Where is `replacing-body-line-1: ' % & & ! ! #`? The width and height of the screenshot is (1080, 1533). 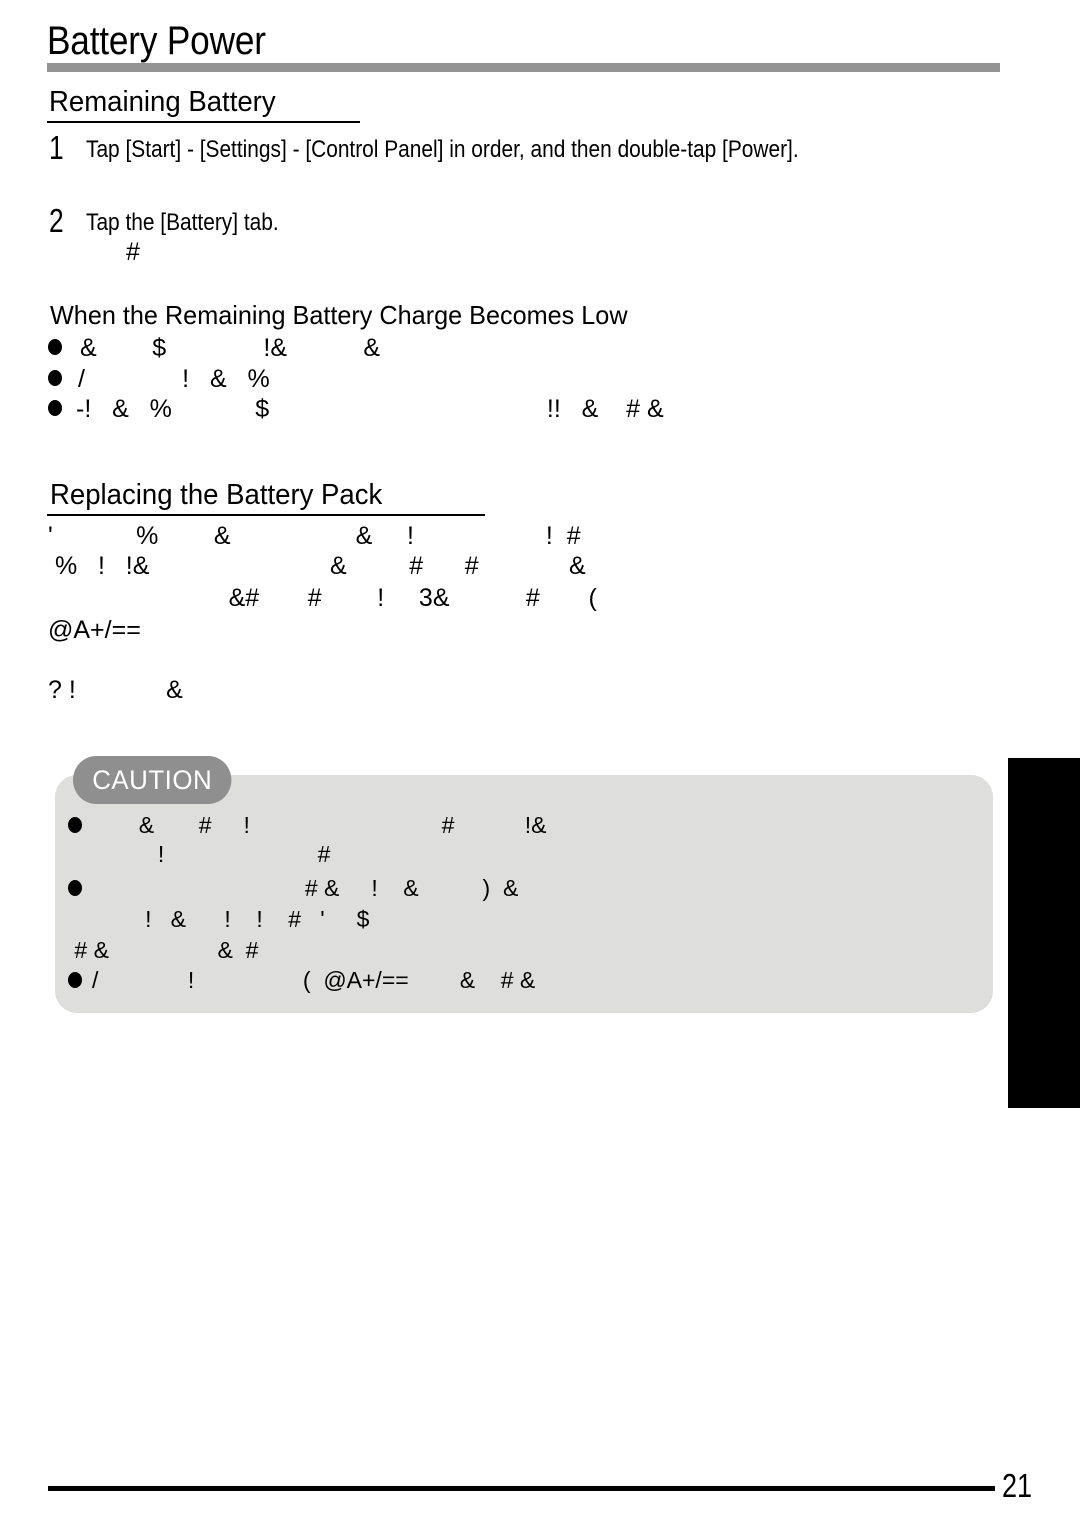 replacing-body-line-1: ' % & & ! ! # is located at coordinates (314, 536).